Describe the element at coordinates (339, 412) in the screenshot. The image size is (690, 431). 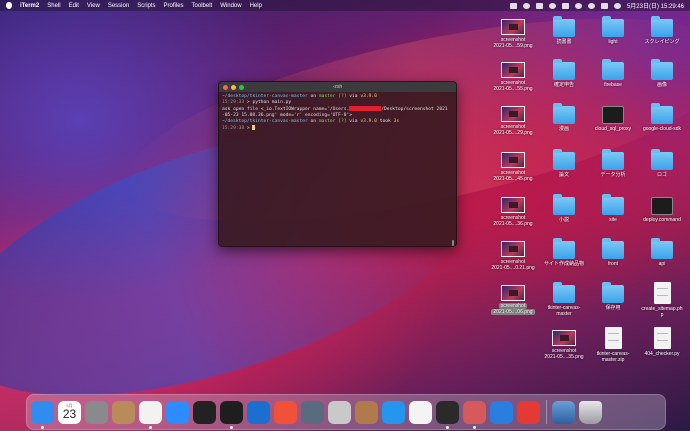
I see `sequel-pro-icon` at that location.